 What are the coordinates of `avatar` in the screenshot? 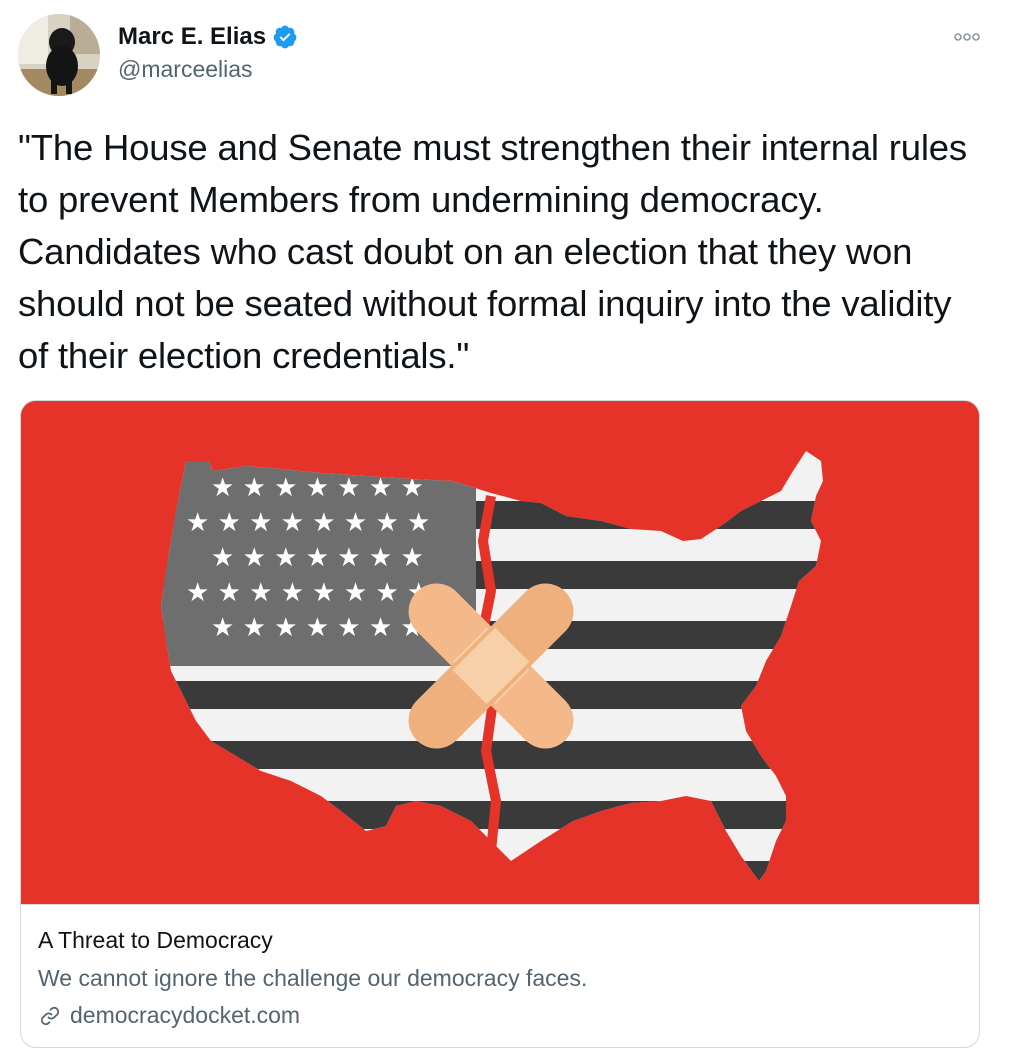 It's located at (59, 55).